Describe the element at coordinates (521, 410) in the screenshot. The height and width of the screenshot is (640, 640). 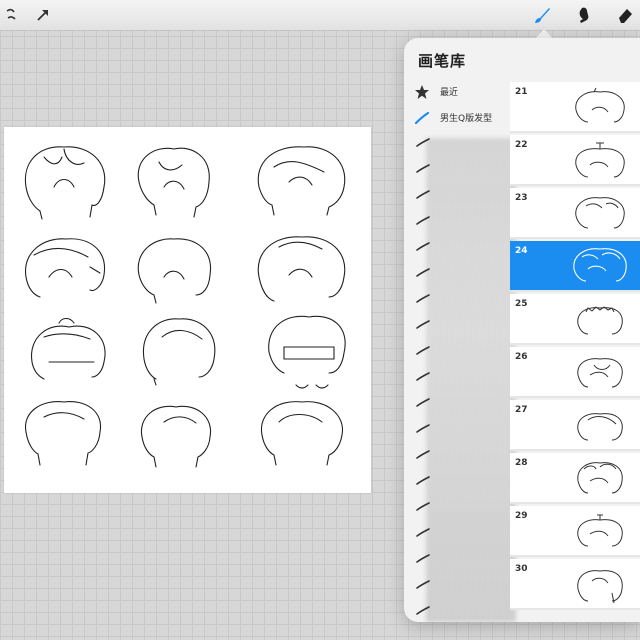
I see `brush-number: 27` at that location.